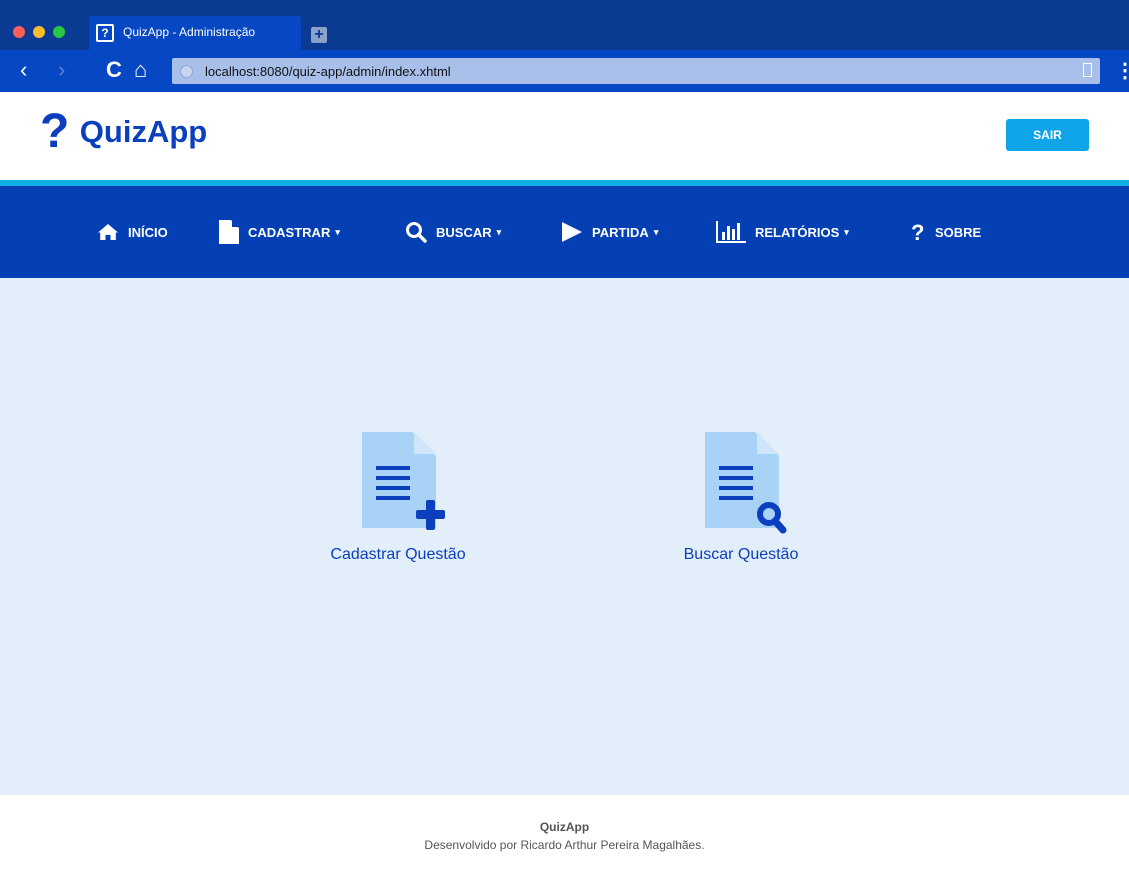 The image size is (1129, 878). Describe the element at coordinates (620, 232) in the screenshot. I see `nav-item-label: PARTIDA` at that location.